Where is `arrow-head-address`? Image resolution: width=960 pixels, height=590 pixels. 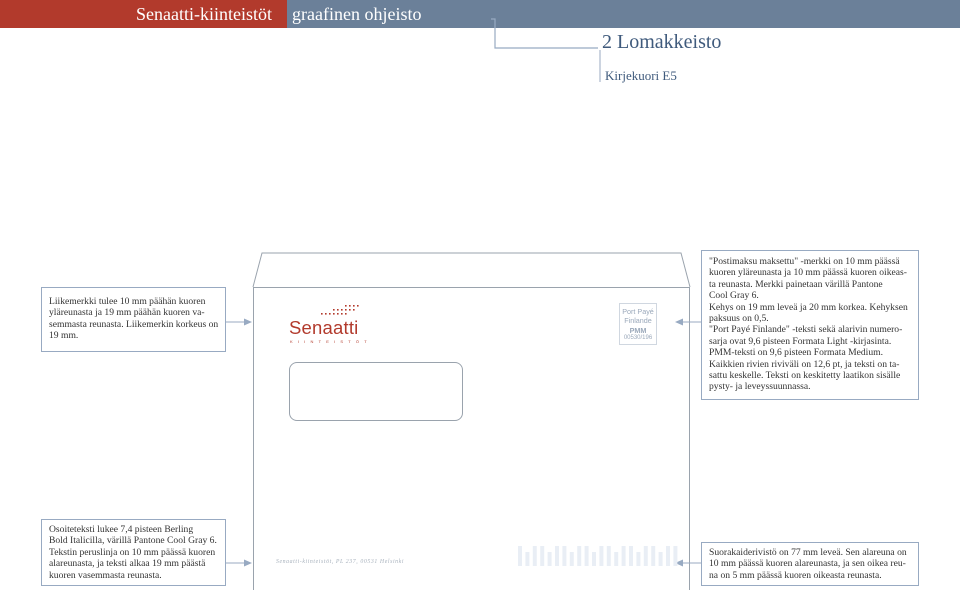
arrow-head-address is located at coordinates (248, 563).